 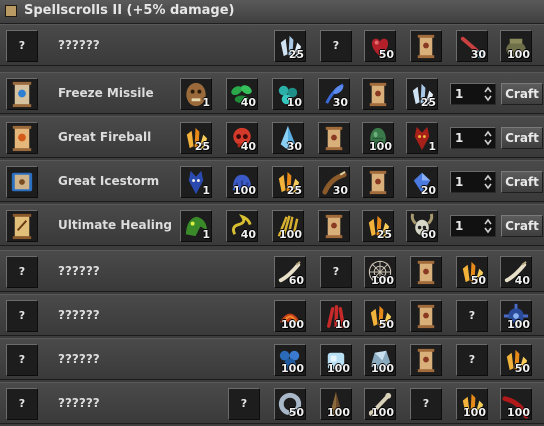 What do you see at coordinates (380, 404) in the screenshot?
I see `bone-icon: 100` at bounding box center [380, 404].